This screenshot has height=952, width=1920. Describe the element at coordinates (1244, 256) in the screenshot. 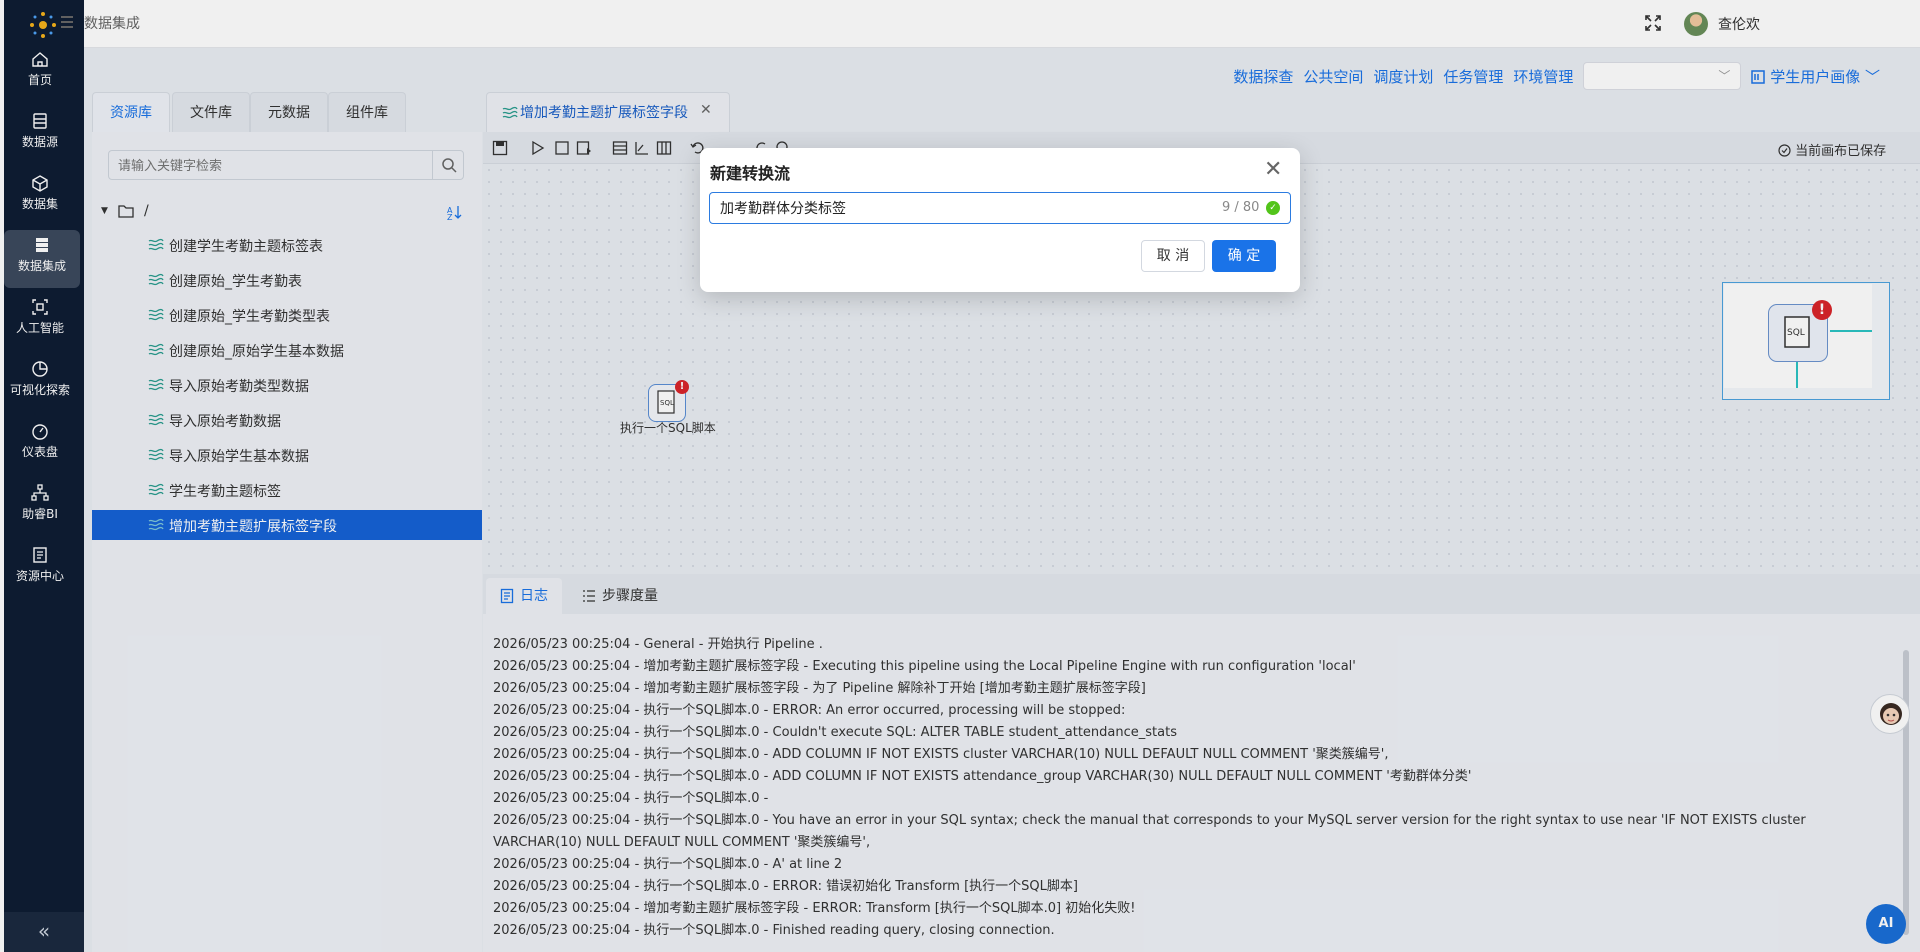

I see `confirm-button: 确 定` at that location.